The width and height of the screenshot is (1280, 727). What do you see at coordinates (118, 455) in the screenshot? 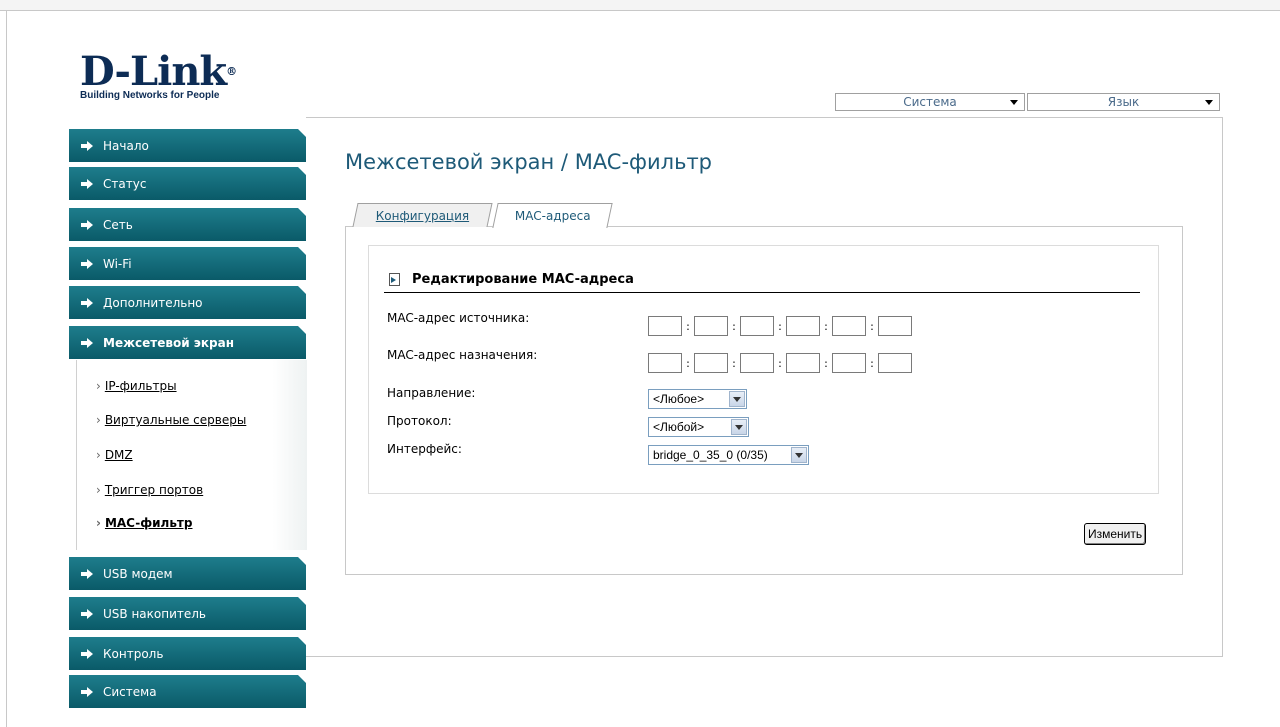
I see `subitem-label: DMZ` at bounding box center [118, 455].